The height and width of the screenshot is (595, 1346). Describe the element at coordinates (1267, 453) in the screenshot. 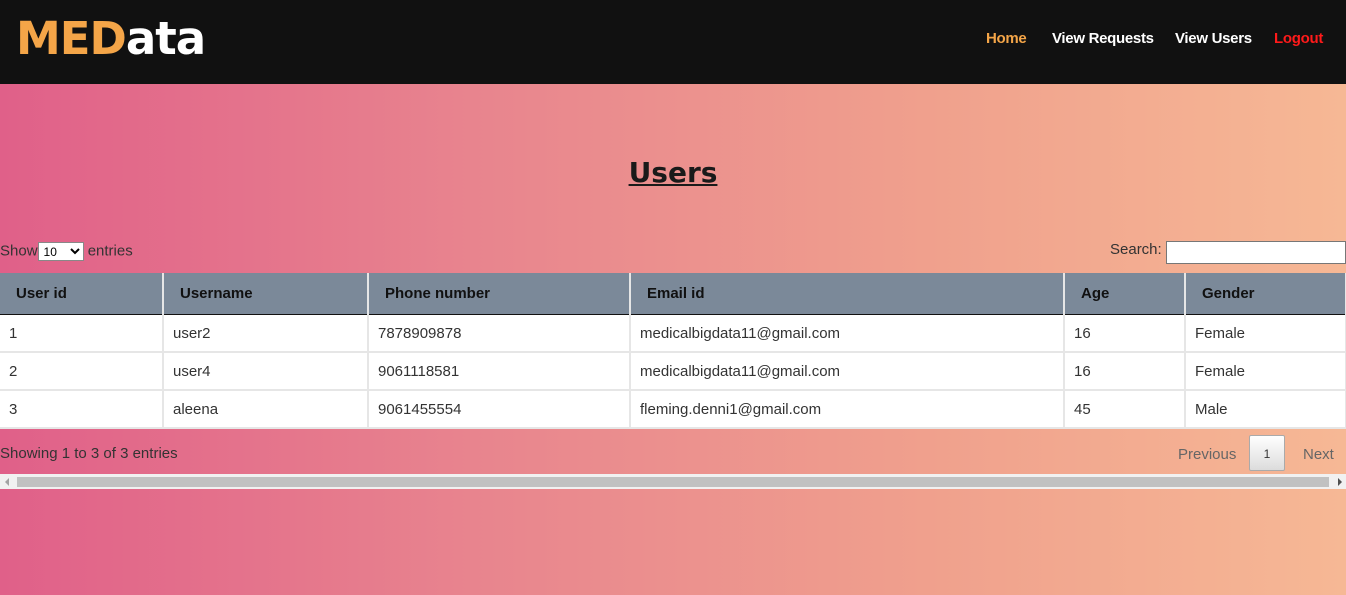

I see `pagination-page-button: 1` at that location.